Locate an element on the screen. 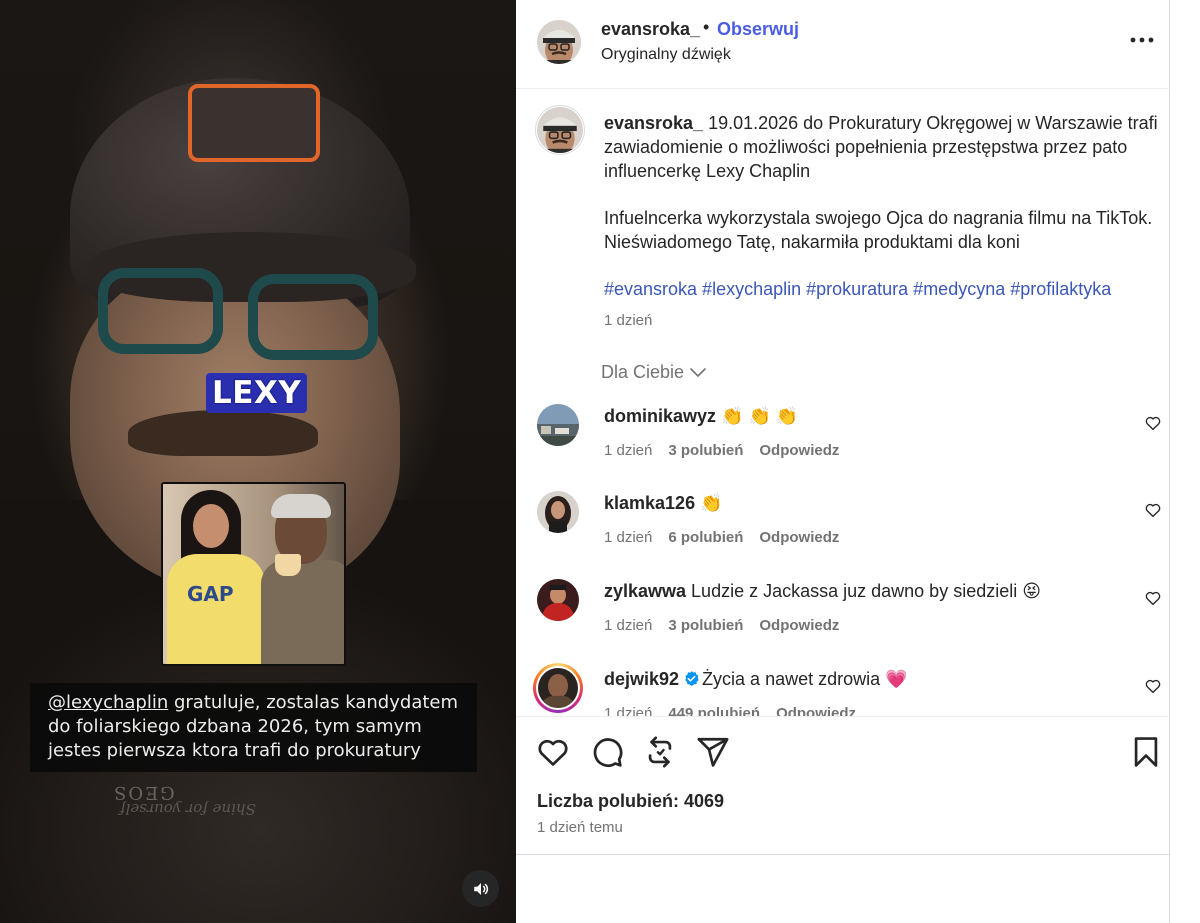 The height and width of the screenshot is (923, 1200). comment-text-row: klamka126 👏 is located at coordinates (663, 503).